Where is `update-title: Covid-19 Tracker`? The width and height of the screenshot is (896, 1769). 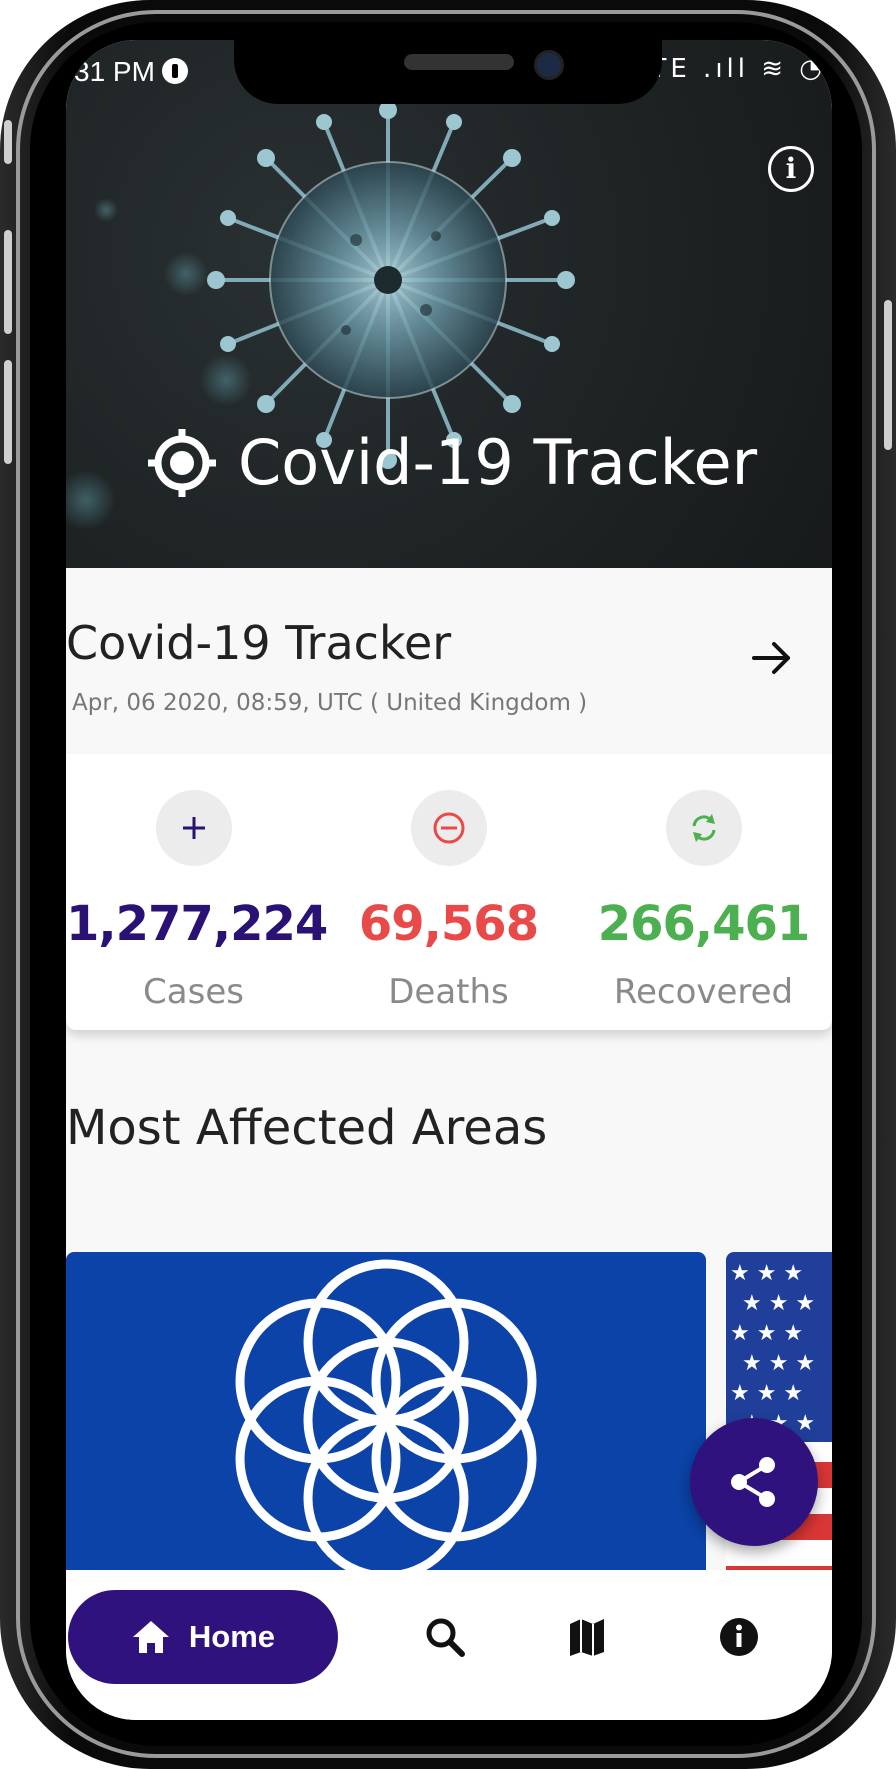 update-title: Covid-19 Tracker is located at coordinates (259, 643).